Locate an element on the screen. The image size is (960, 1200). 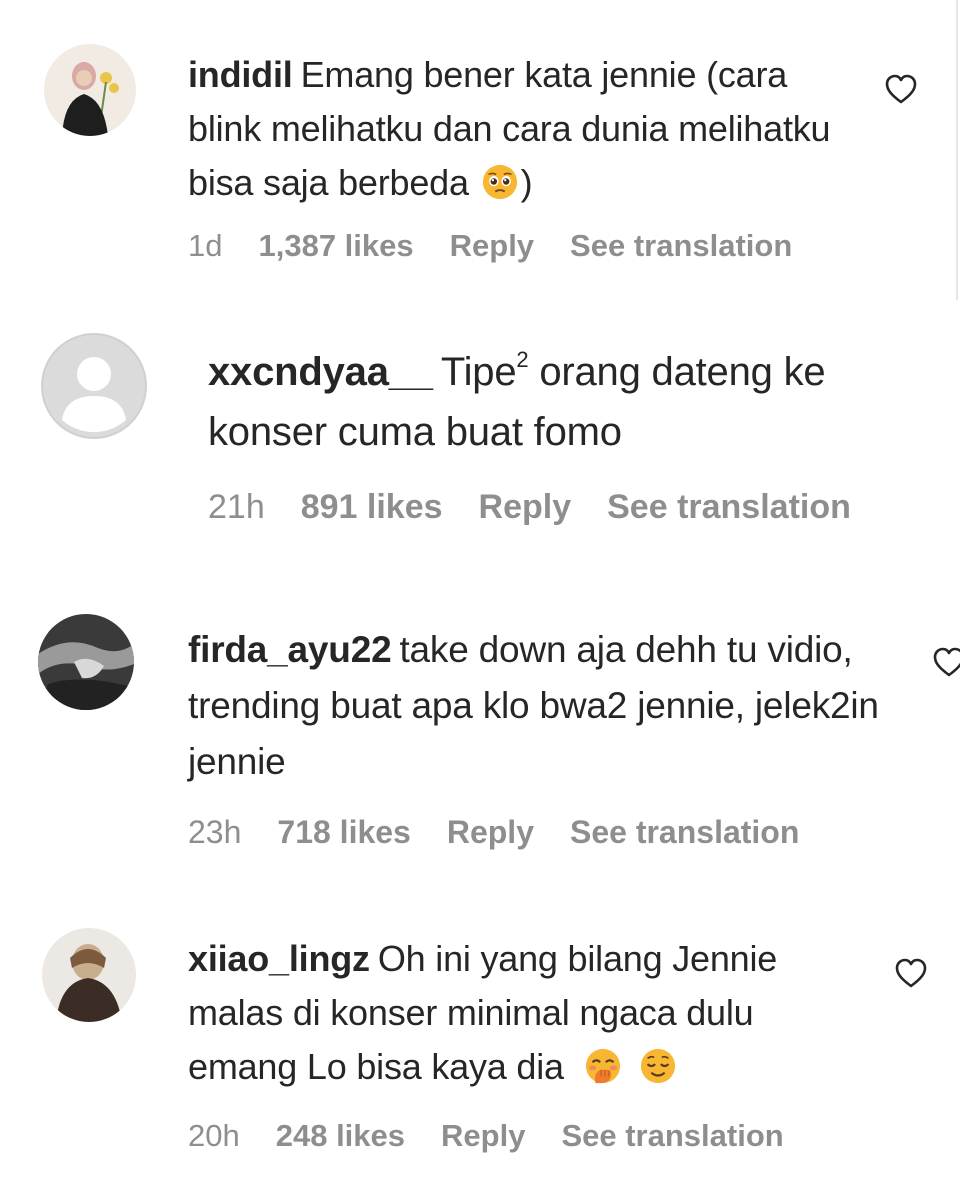
default-avatar-icon is located at coordinates (94, 386).